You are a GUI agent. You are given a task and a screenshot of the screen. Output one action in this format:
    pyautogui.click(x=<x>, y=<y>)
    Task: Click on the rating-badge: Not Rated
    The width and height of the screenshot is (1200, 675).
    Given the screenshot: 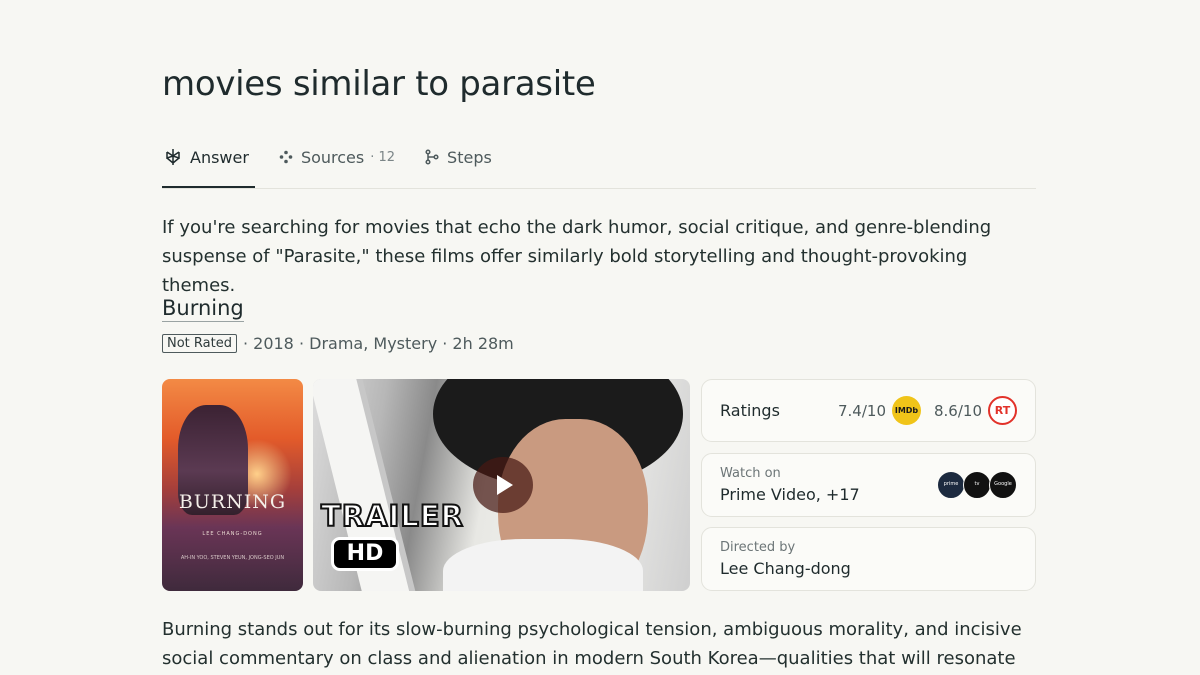 What is the action you would take?
    pyautogui.click(x=199, y=343)
    